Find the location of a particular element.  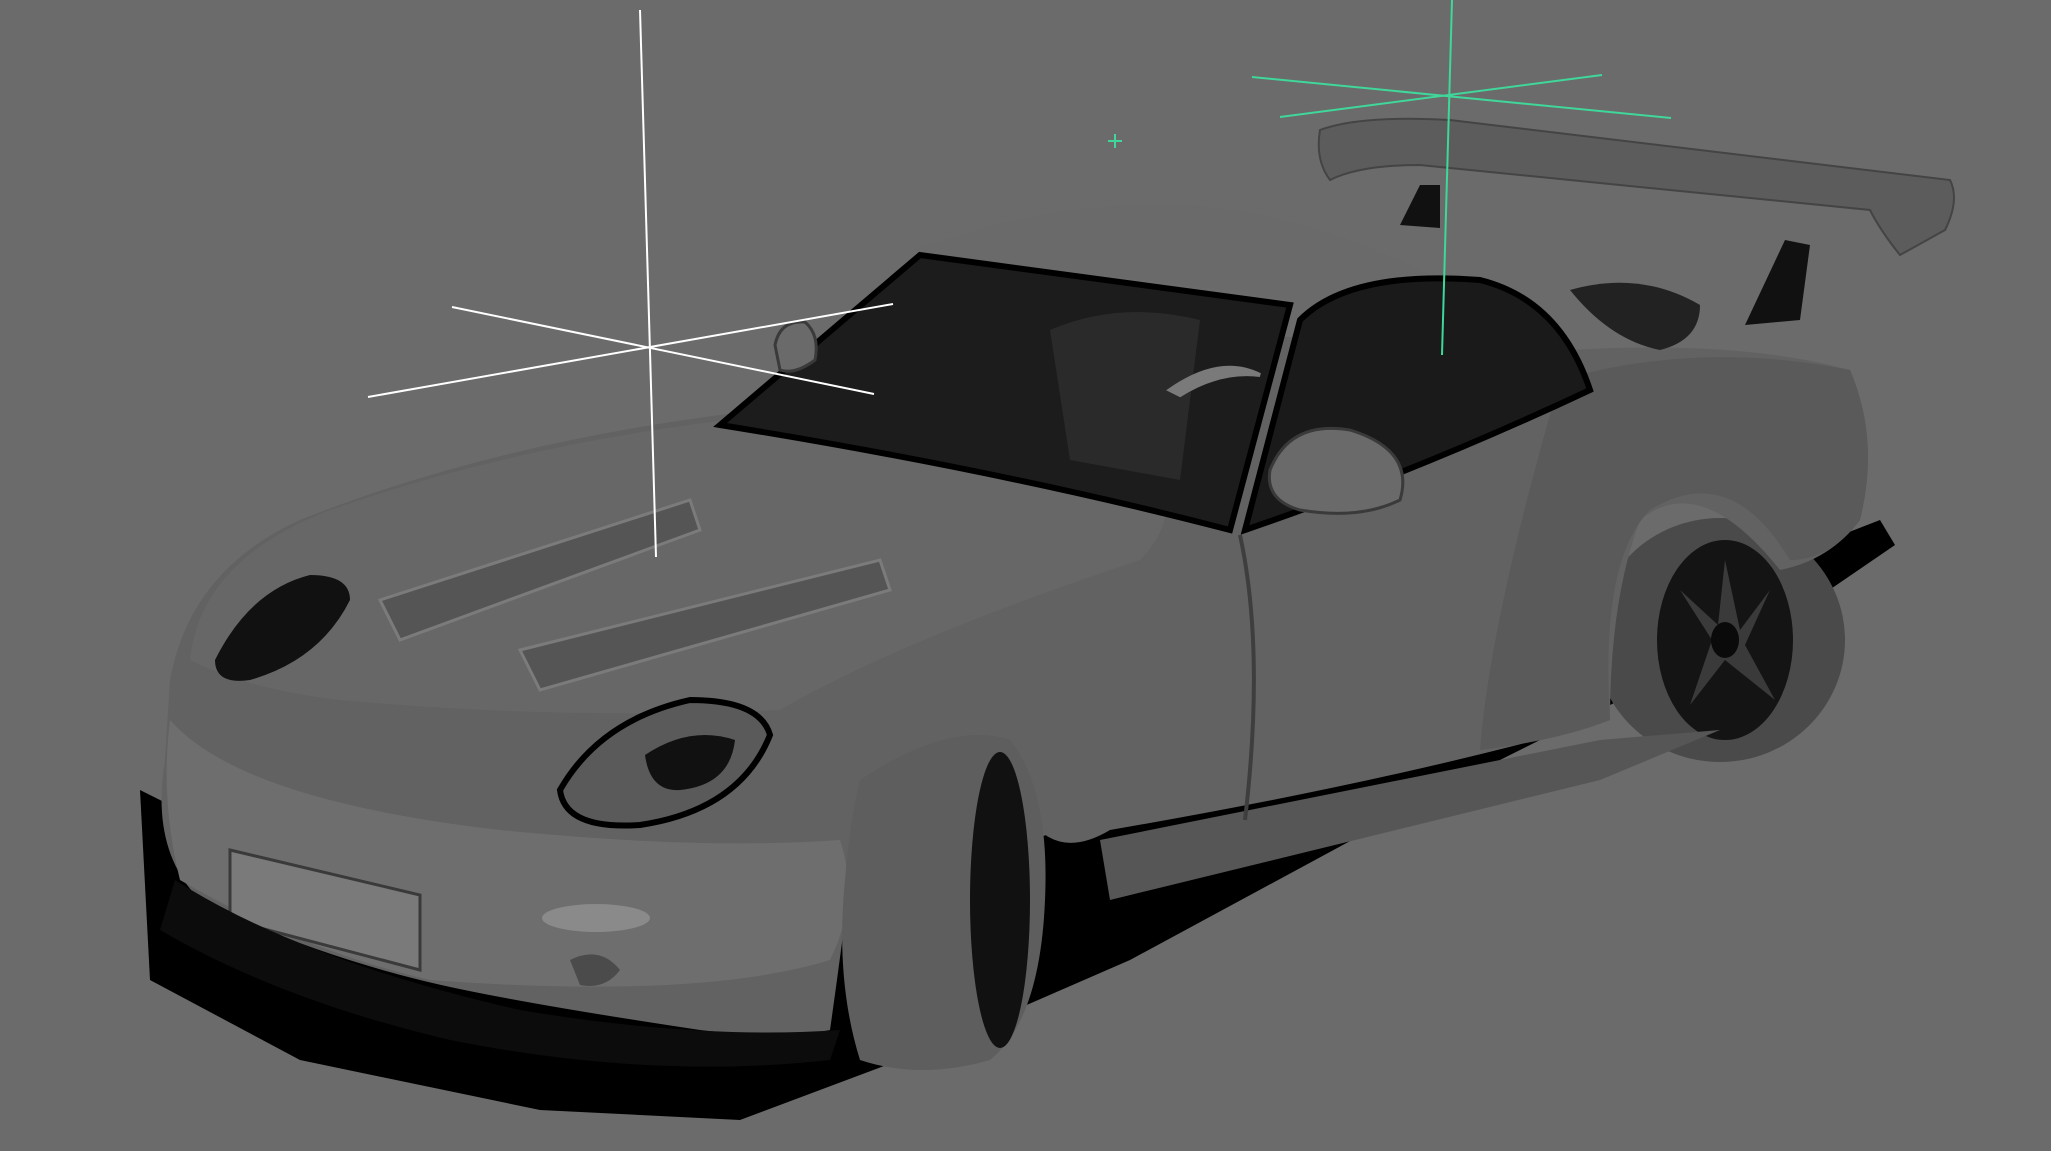

front-rim is located at coordinates (1000, 900).